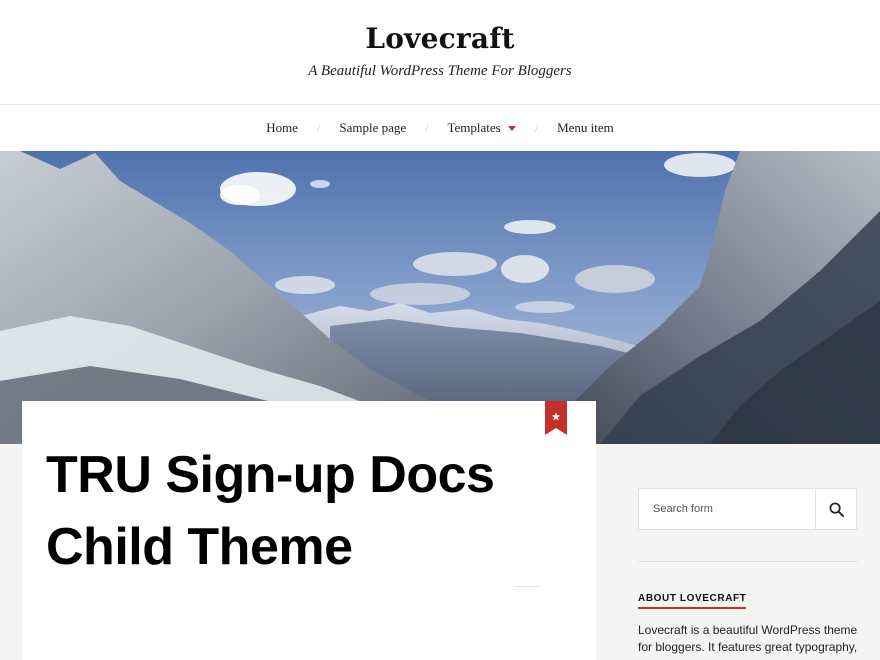 The height and width of the screenshot is (660, 880). I want to click on nav-item-home: Home, so click(282, 128).